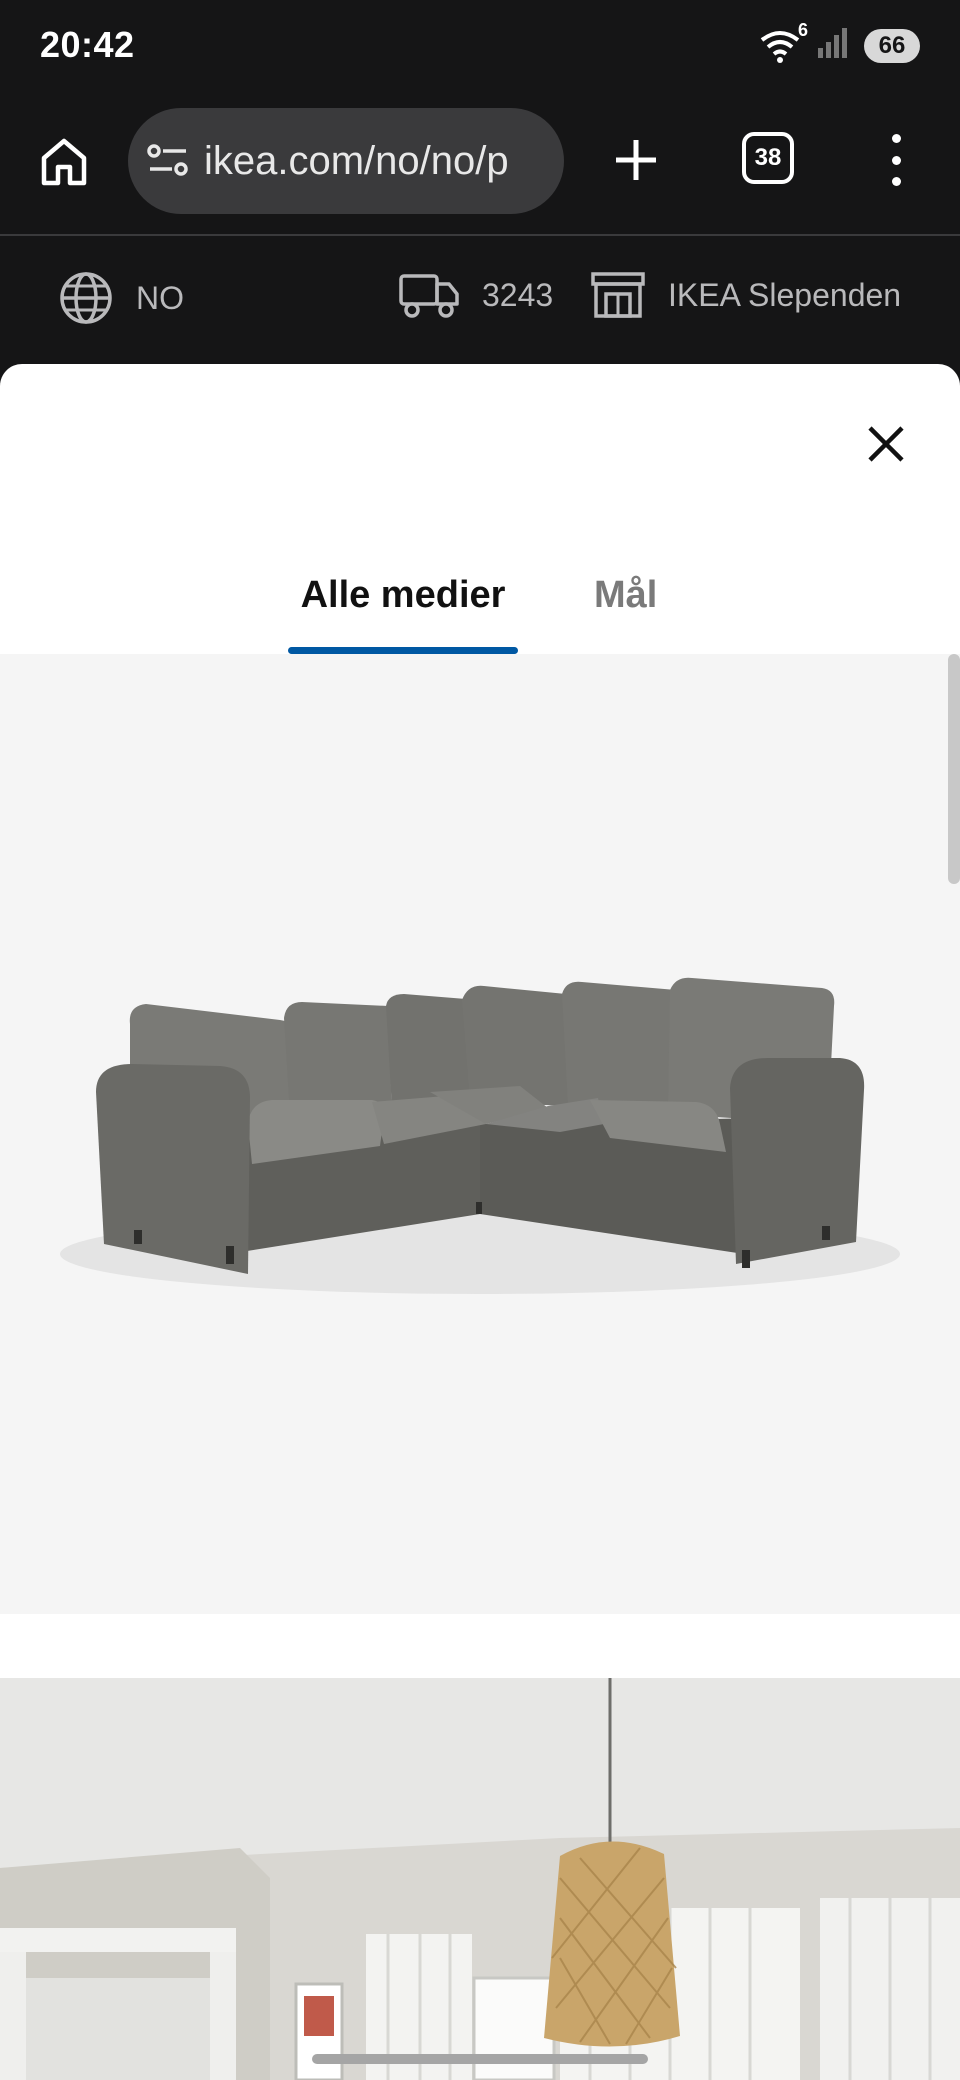 This screenshot has height=2080, width=960. What do you see at coordinates (475, 295) in the screenshot?
I see `postcode-selector: 3243` at bounding box center [475, 295].